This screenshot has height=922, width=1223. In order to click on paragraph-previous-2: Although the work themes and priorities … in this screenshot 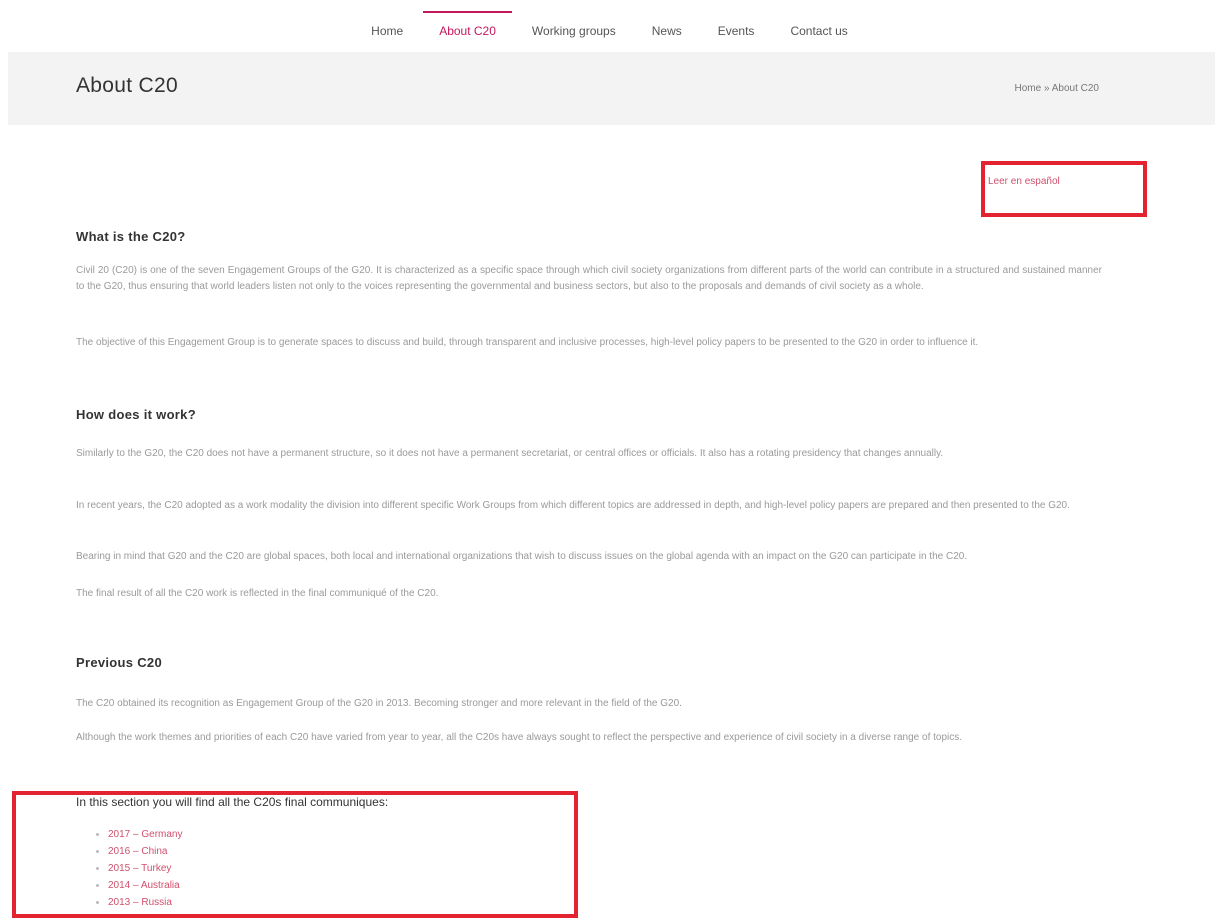, I will do `click(519, 737)`.